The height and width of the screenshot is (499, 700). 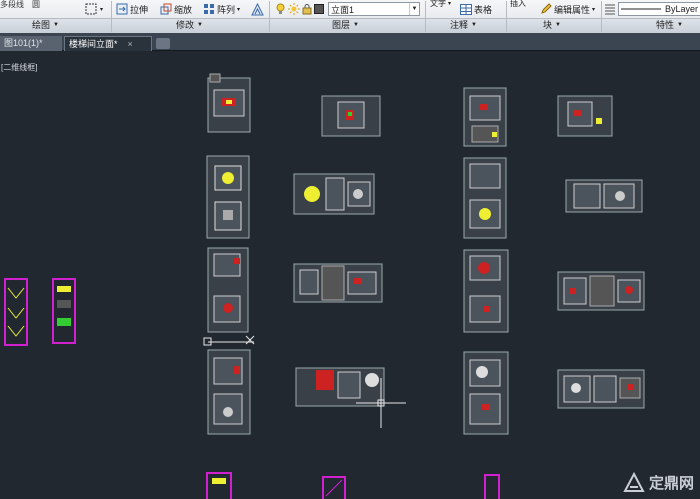 I want to click on insert-button: 插入, so click(x=518, y=5).